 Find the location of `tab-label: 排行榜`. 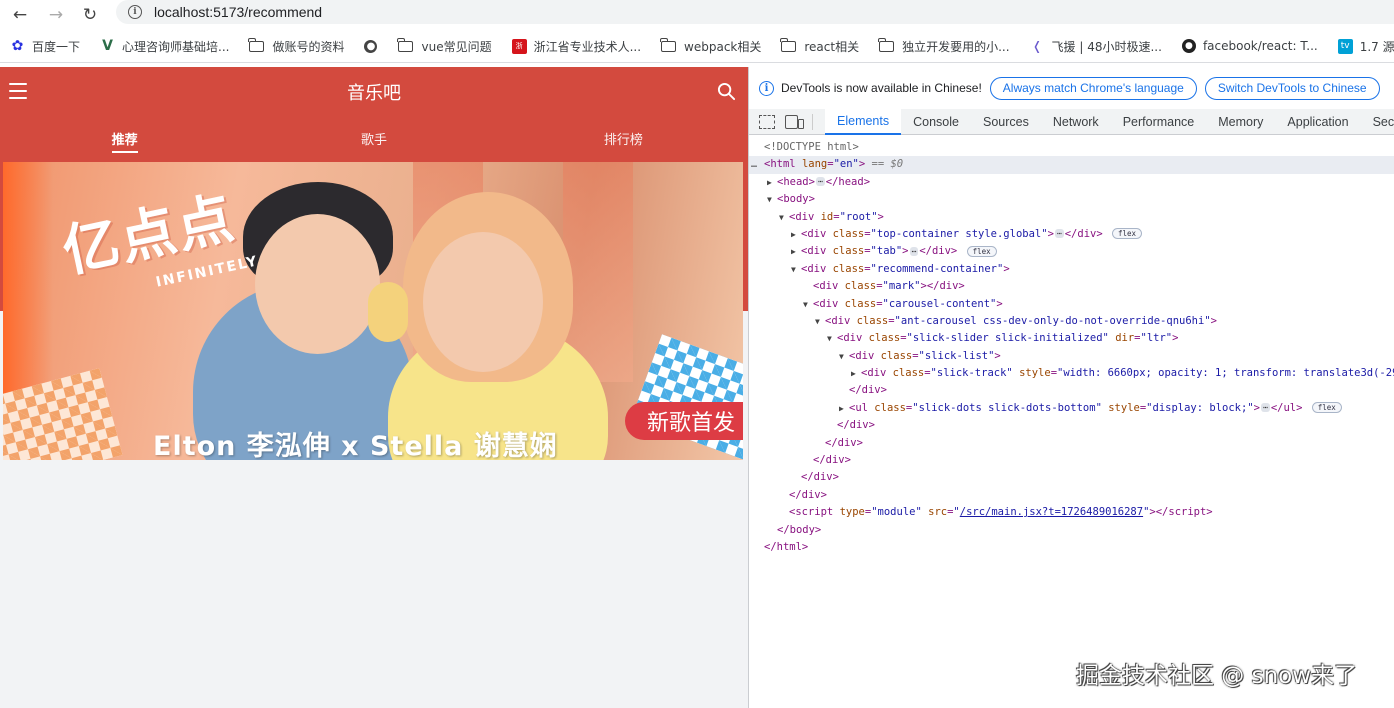

tab-label: 排行榜 is located at coordinates (623, 140).